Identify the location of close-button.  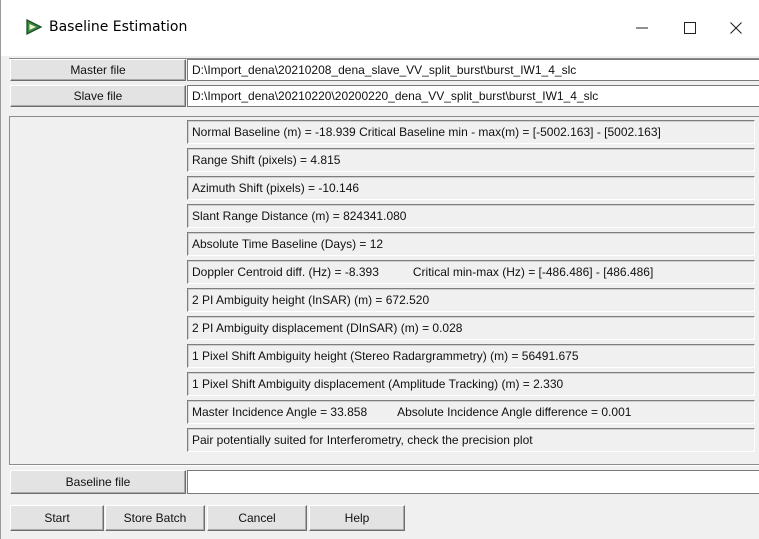
(736, 28).